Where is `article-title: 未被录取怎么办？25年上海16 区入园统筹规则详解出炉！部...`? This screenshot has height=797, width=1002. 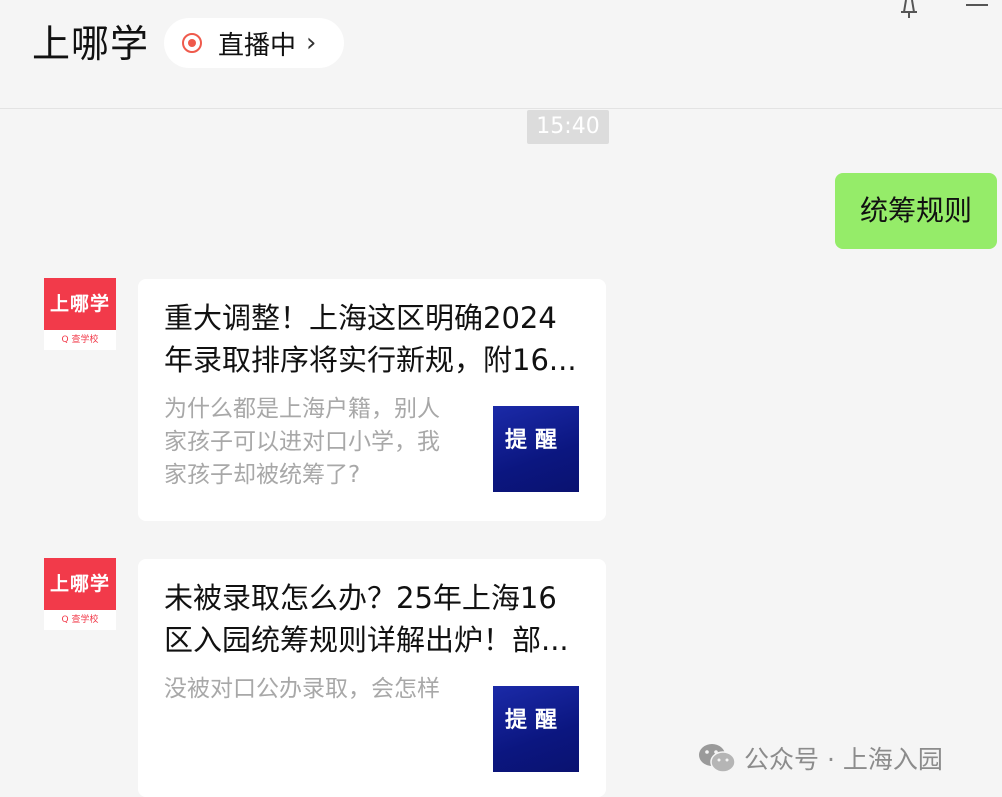 article-title: 未被录取怎么办？25年上海16 区入园统筹规则详解出炉！部... is located at coordinates (376, 619).